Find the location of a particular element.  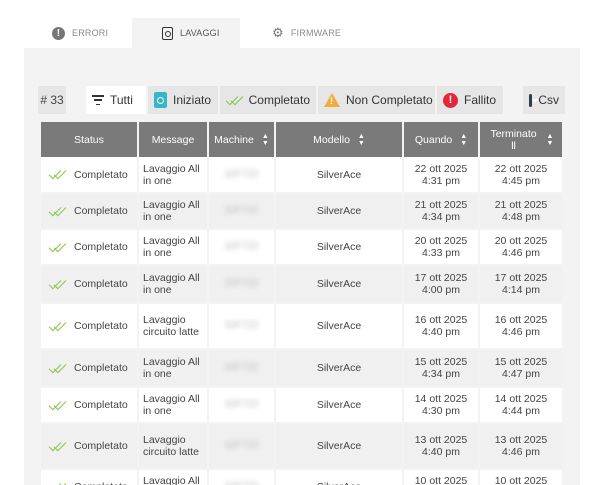

message-text: Lavaggio circuito latte is located at coordinates (171, 326).